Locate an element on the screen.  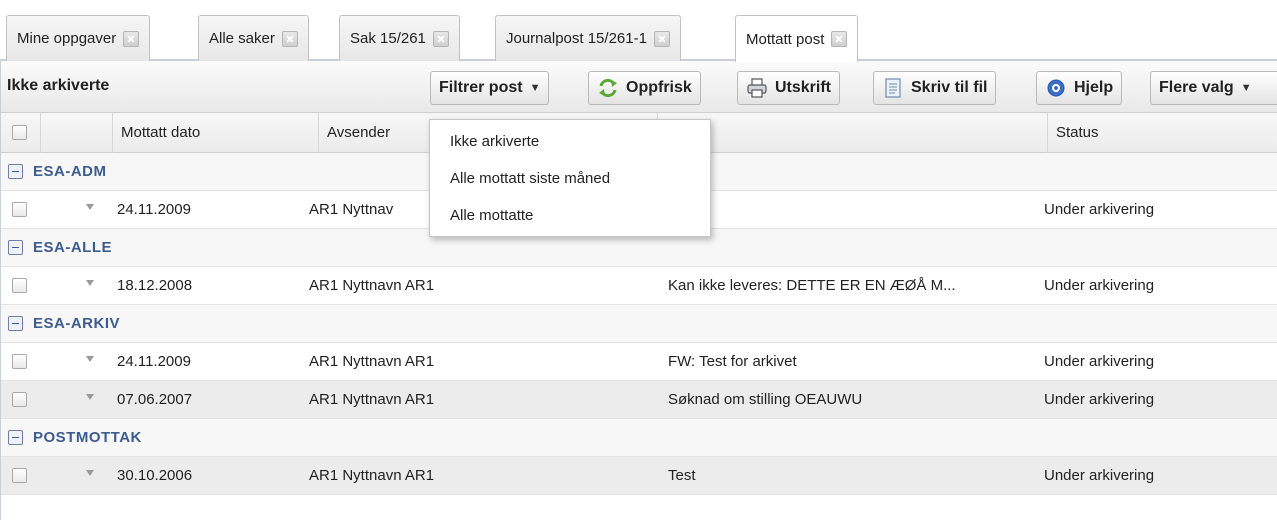
more-options-button: Flere valg ▼ is located at coordinates (1213, 88).